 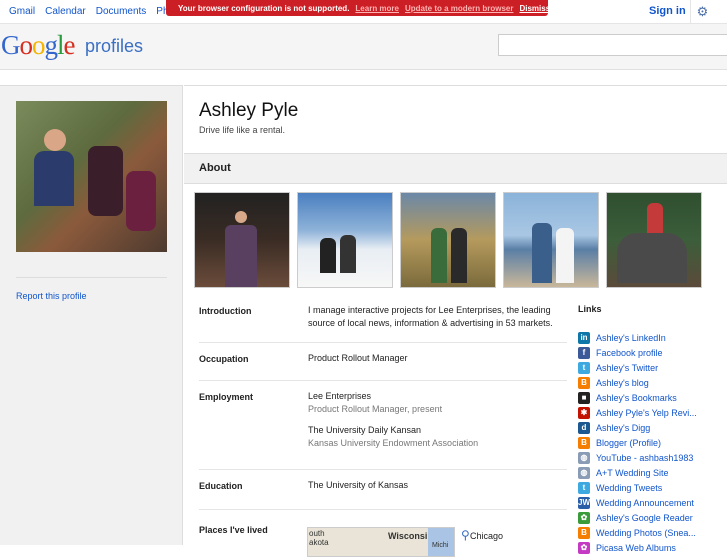 I want to click on link-item: t Wedding Tweets, so click(x=648, y=487).